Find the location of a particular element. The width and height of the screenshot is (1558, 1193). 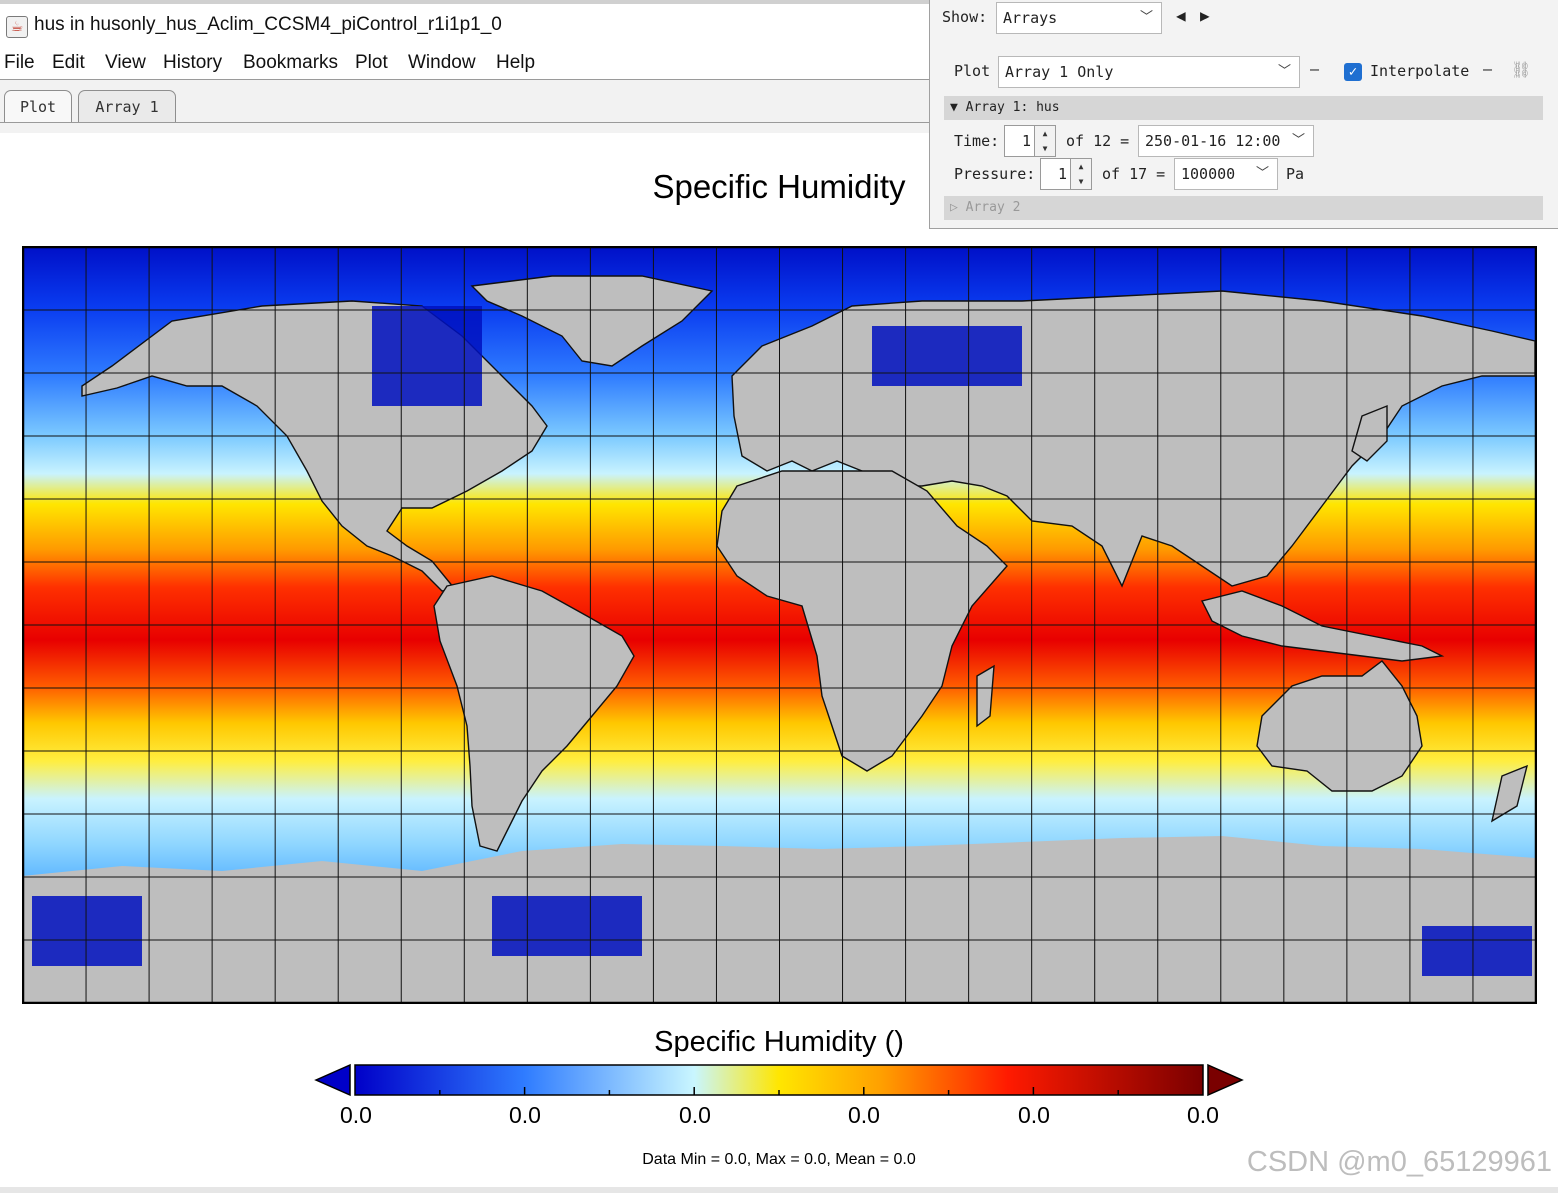

colorbar is located at coordinates (779, 1080).